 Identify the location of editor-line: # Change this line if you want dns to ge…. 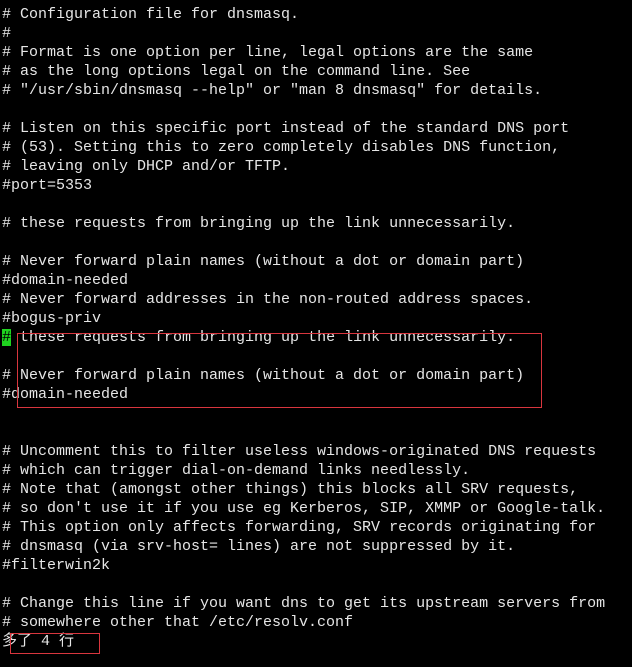
(304, 603).